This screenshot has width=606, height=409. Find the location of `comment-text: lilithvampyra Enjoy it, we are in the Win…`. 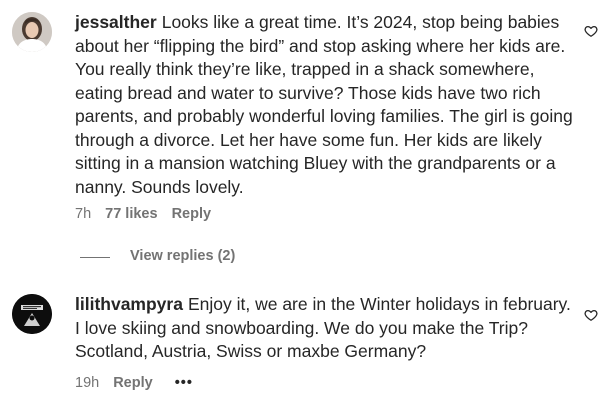

comment-text: lilithvampyra Enjoy it, we are in the Win… is located at coordinates (325, 328).